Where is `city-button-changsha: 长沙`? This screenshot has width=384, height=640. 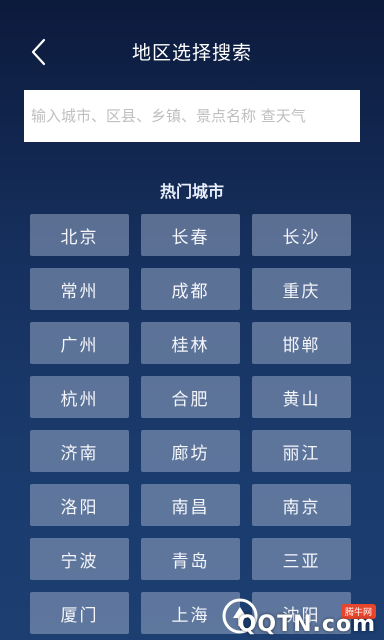
city-button-changsha: 长沙 is located at coordinates (301, 235).